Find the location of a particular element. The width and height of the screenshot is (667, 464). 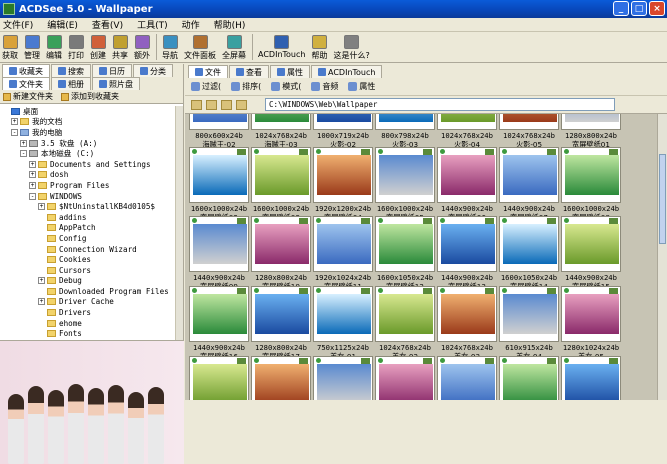

tree-item: Downloaded Program Files is located at coordinates (89, 291).